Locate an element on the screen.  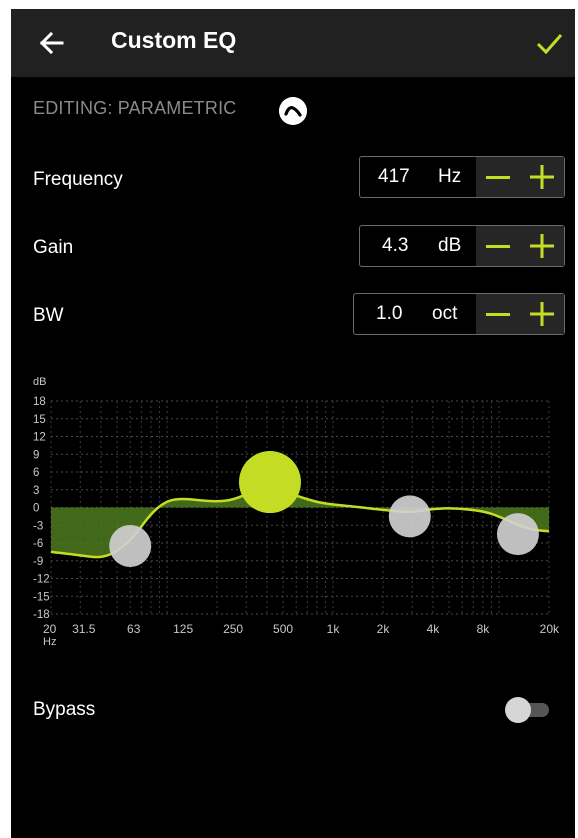
x-axis-unit: Hz is located at coordinates (49, 642).